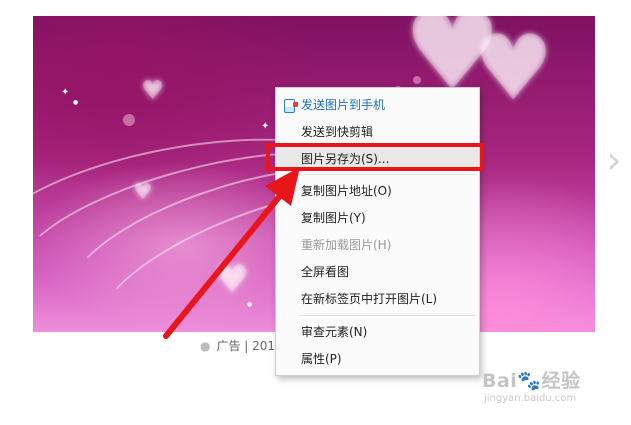 This screenshot has height=425, width=631. I want to click on watermark-brand: Bai🐾经验, so click(531, 381).